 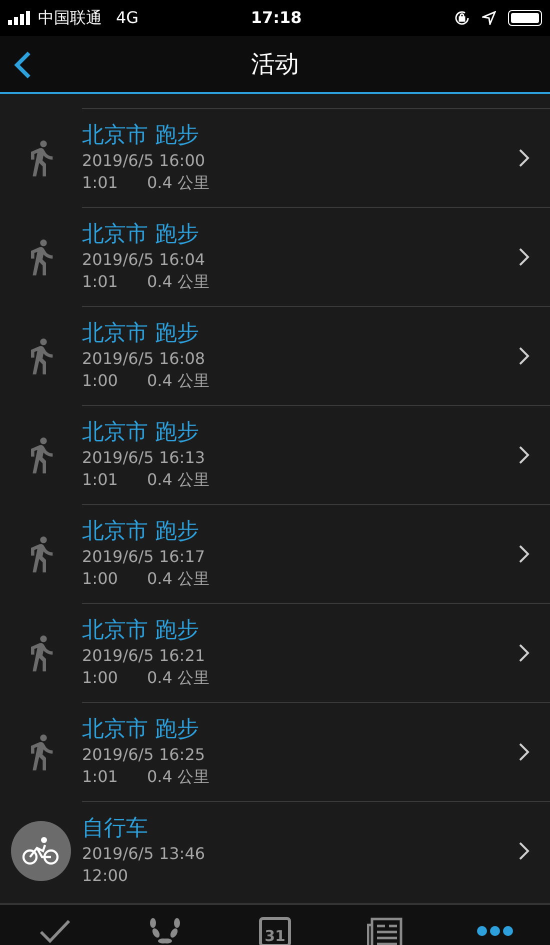 I want to click on activity-row: 北京市 跑步 2019/6/5 16:08 1:00 0.4 公里, so click(x=275, y=355).